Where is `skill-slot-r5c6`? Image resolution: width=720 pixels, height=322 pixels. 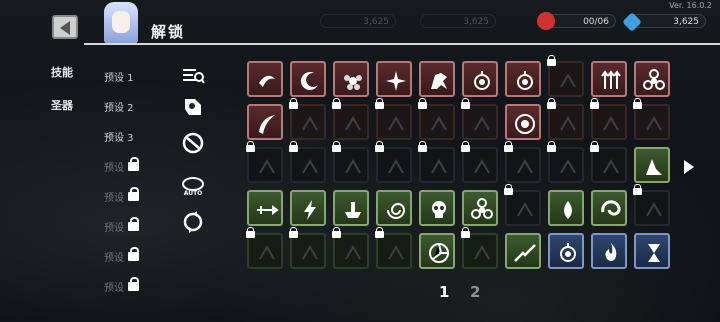
skill-slot-r5c6 is located at coordinates (479, 248).